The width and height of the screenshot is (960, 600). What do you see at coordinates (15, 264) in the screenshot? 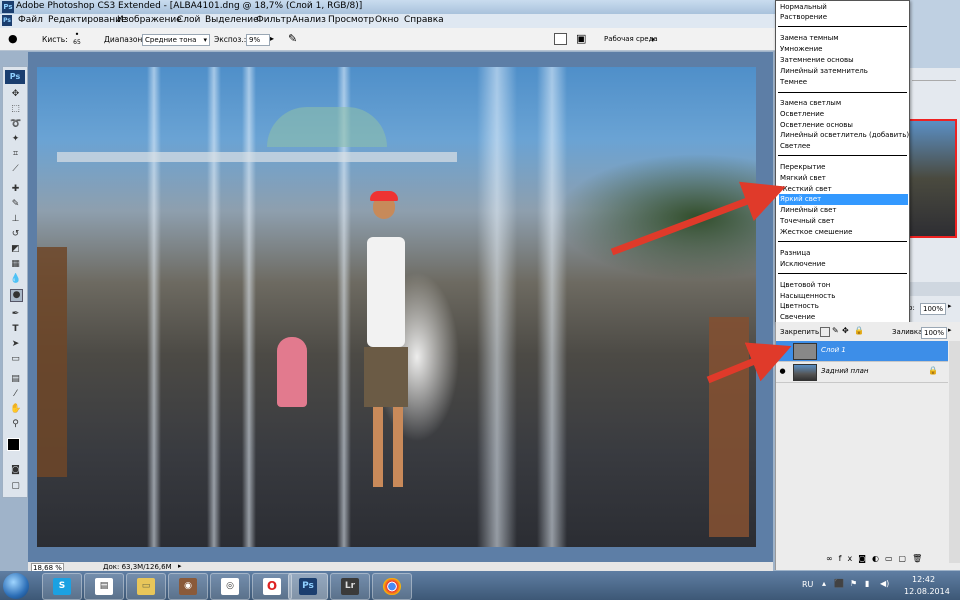
I see `gradient-tool-icon: ▦` at bounding box center [15, 264].